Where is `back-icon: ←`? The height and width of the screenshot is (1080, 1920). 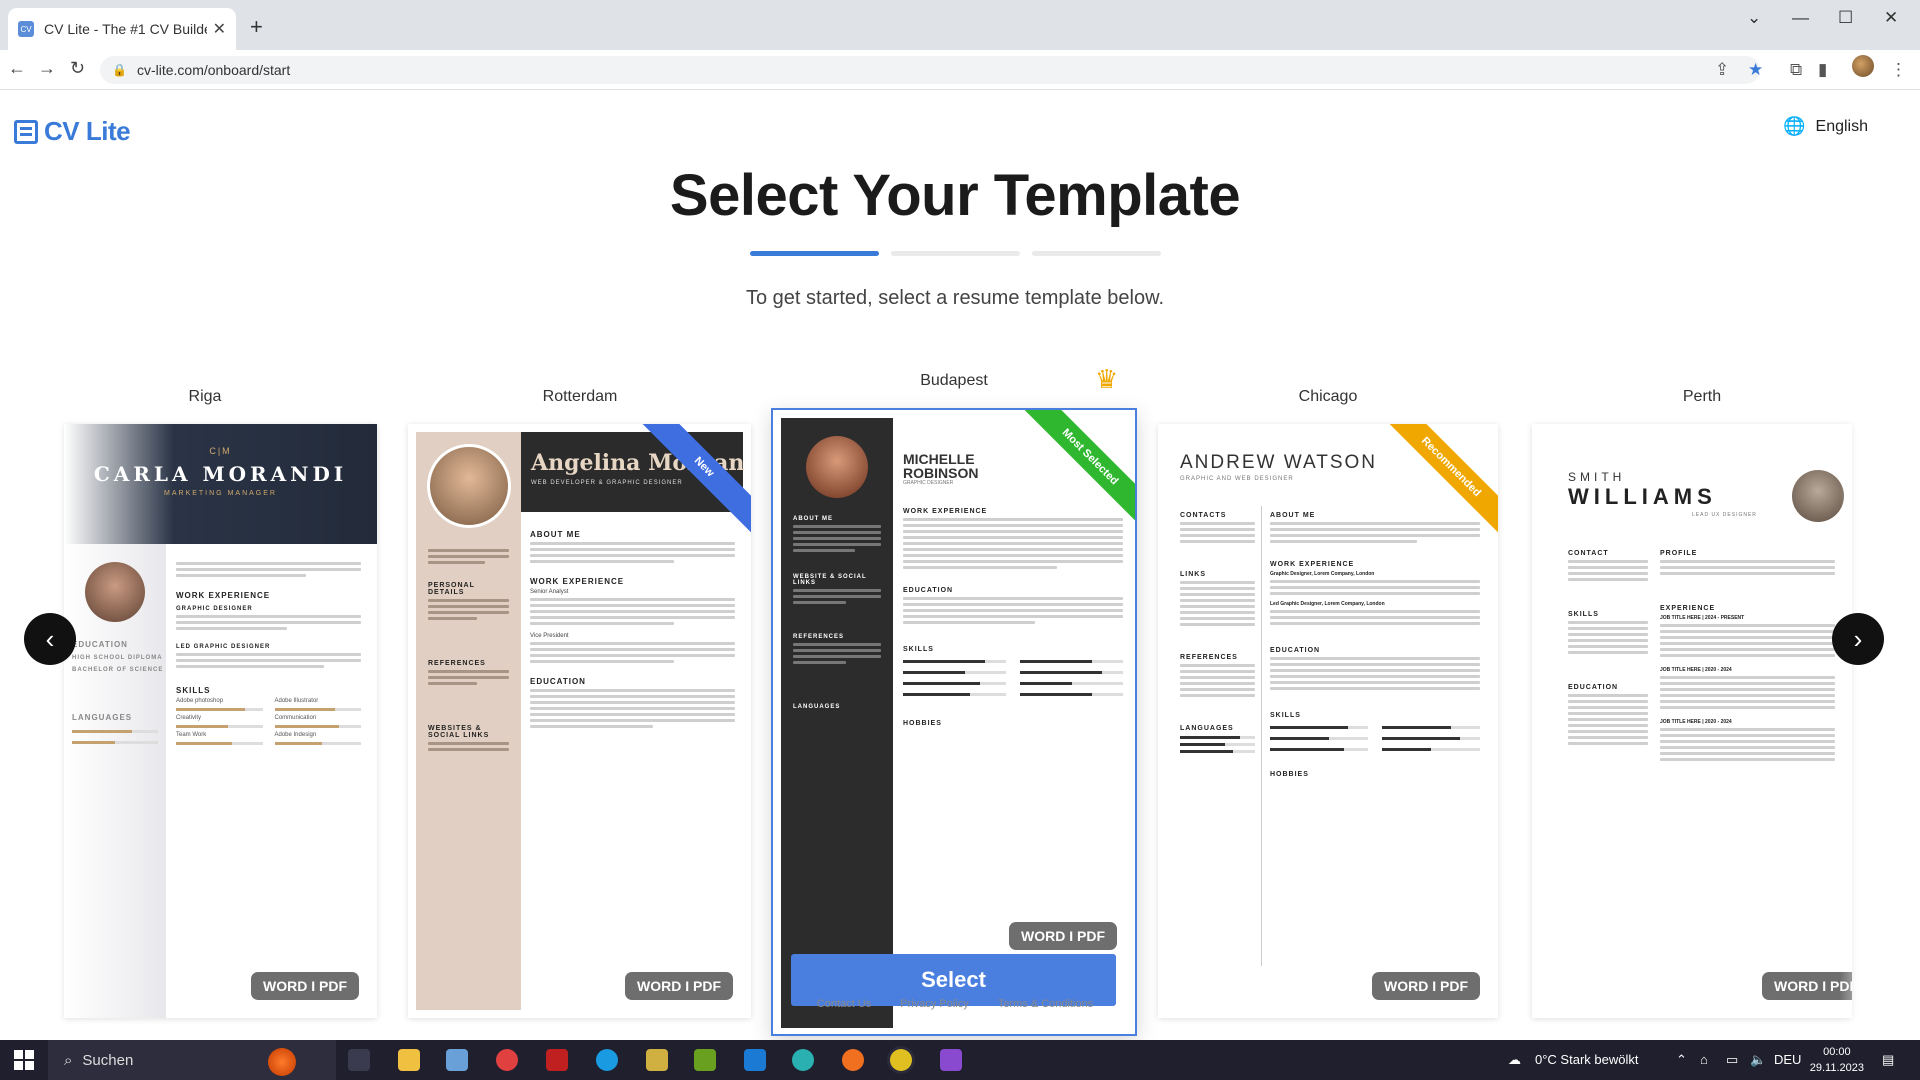
back-icon: ← is located at coordinates (17, 68).